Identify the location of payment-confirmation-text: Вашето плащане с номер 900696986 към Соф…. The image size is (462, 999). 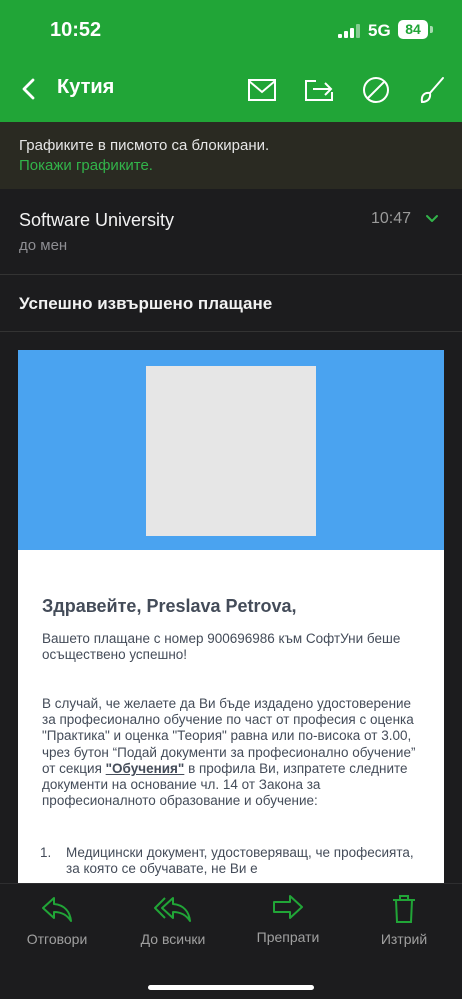
(221, 647).